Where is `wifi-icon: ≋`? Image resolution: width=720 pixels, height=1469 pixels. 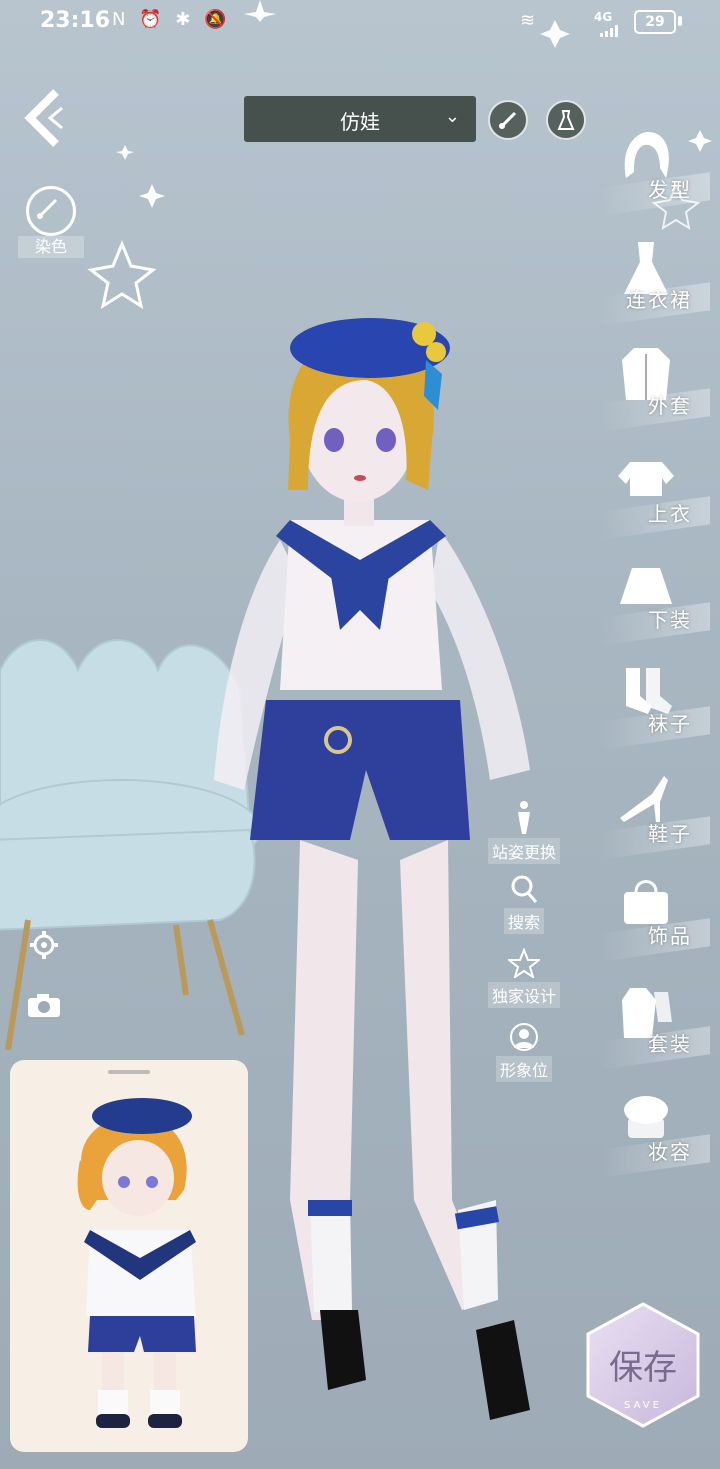 wifi-icon: ≋ is located at coordinates (528, 20).